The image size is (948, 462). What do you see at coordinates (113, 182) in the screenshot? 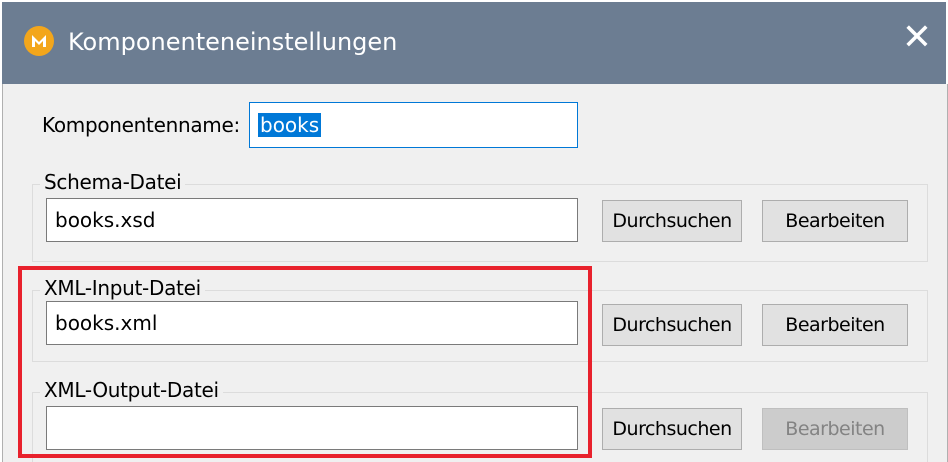
I see `schema-group-label: Schema-Datei` at bounding box center [113, 182].